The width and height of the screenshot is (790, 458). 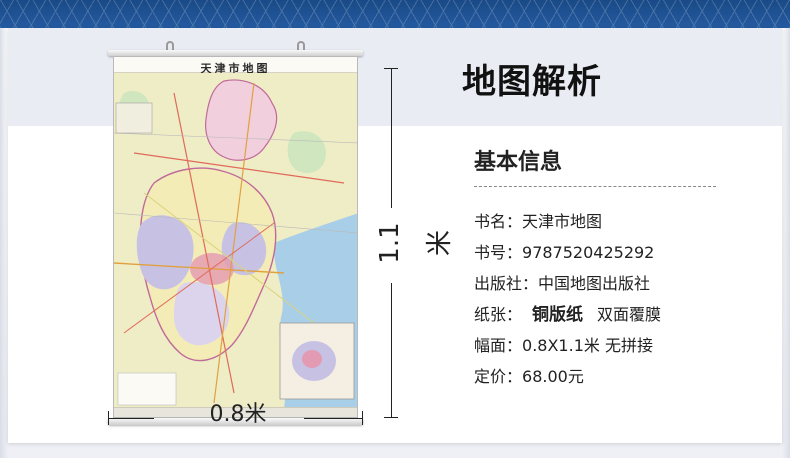 I want to click on paper-extra: 双面覆膜, so click(x=629, y=314).